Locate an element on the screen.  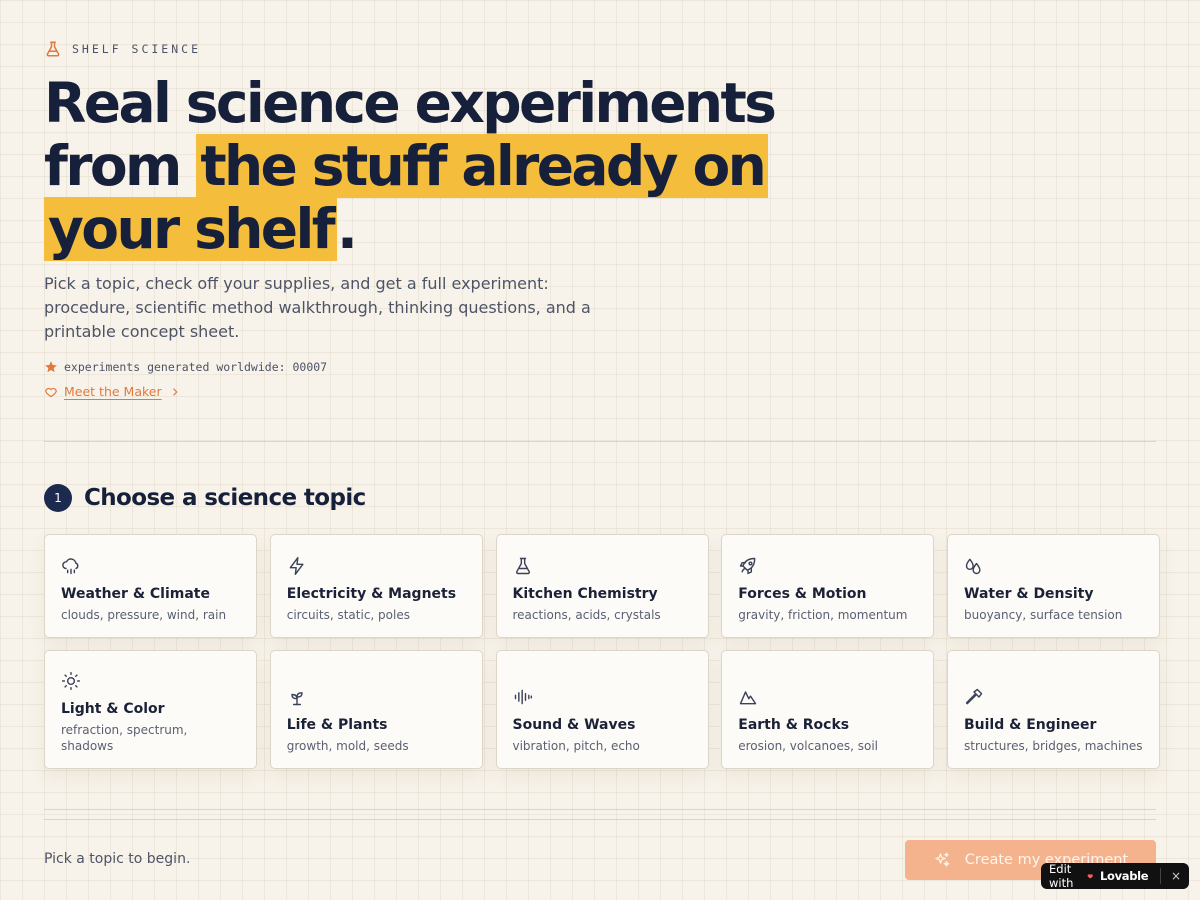
topic-card-sound: Sound & Waves vibration, pitch, echo is located at coordinates (602, 709).